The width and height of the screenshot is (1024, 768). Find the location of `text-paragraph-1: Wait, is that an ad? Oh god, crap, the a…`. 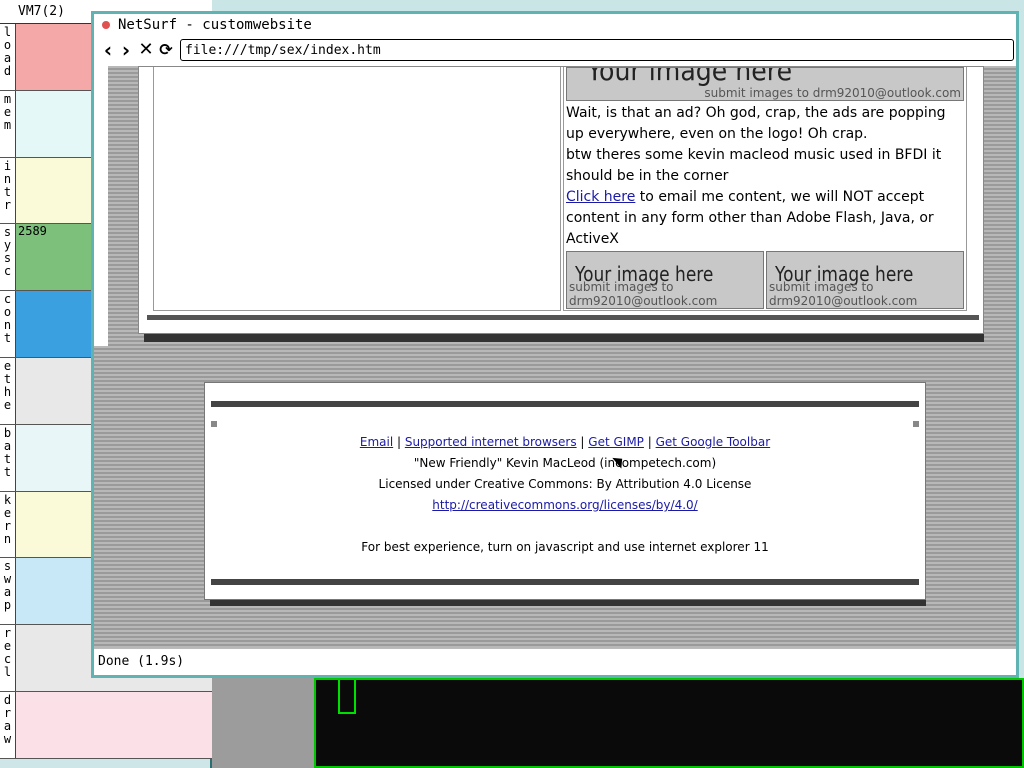

text-paragraph-1: Wait, is that an ad? Oh god, crap, the a… is located at coordinates (756, 123).